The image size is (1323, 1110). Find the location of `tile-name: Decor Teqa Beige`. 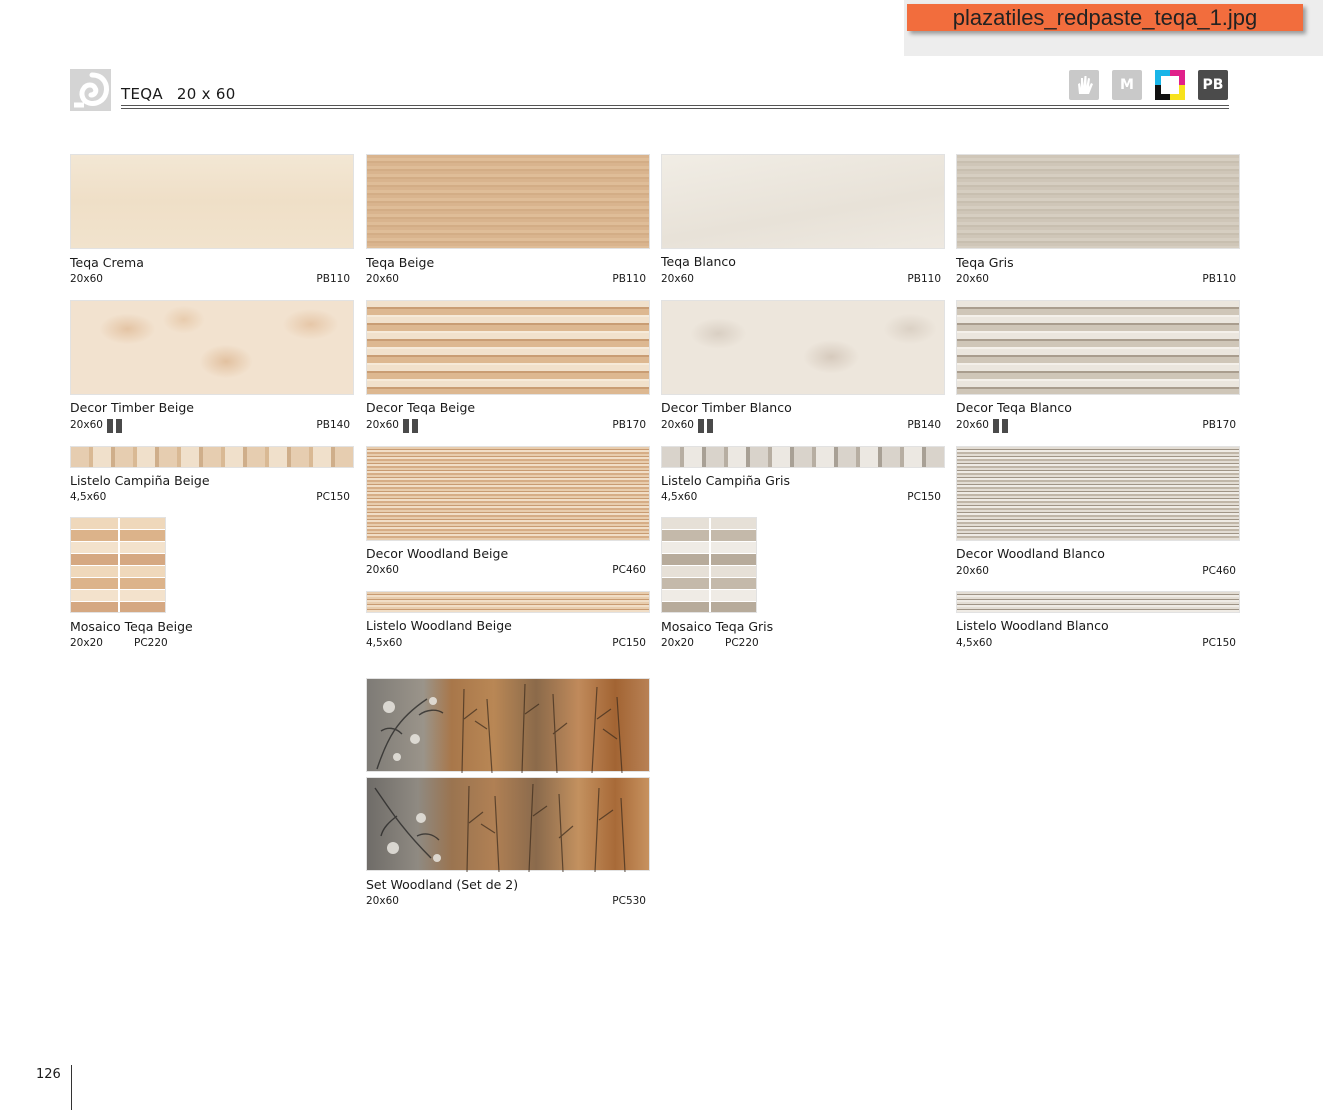

tile-name: Decor Teqa Beige is located at coordinates (421, 407).